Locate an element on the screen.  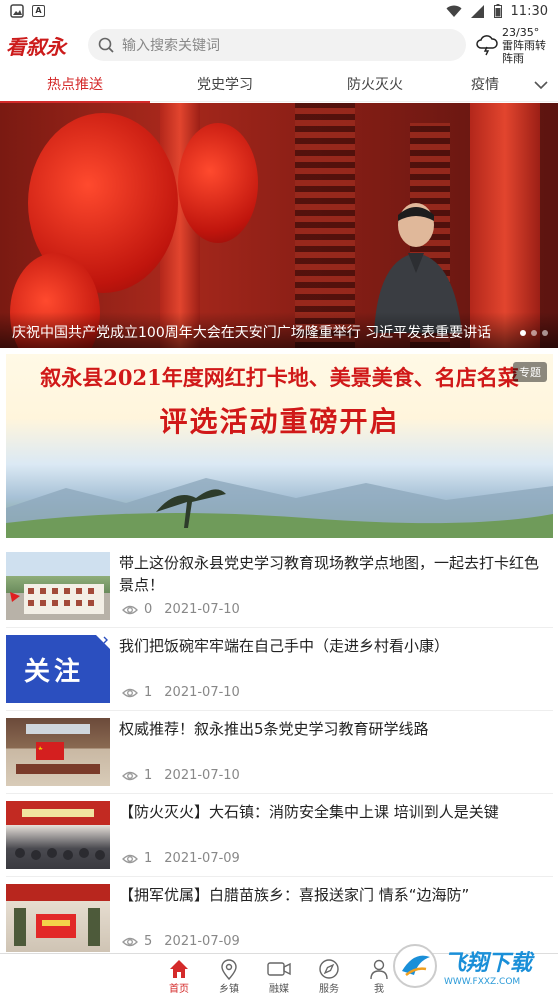
nav-services: 服务 is located at coordinates (329, 976).